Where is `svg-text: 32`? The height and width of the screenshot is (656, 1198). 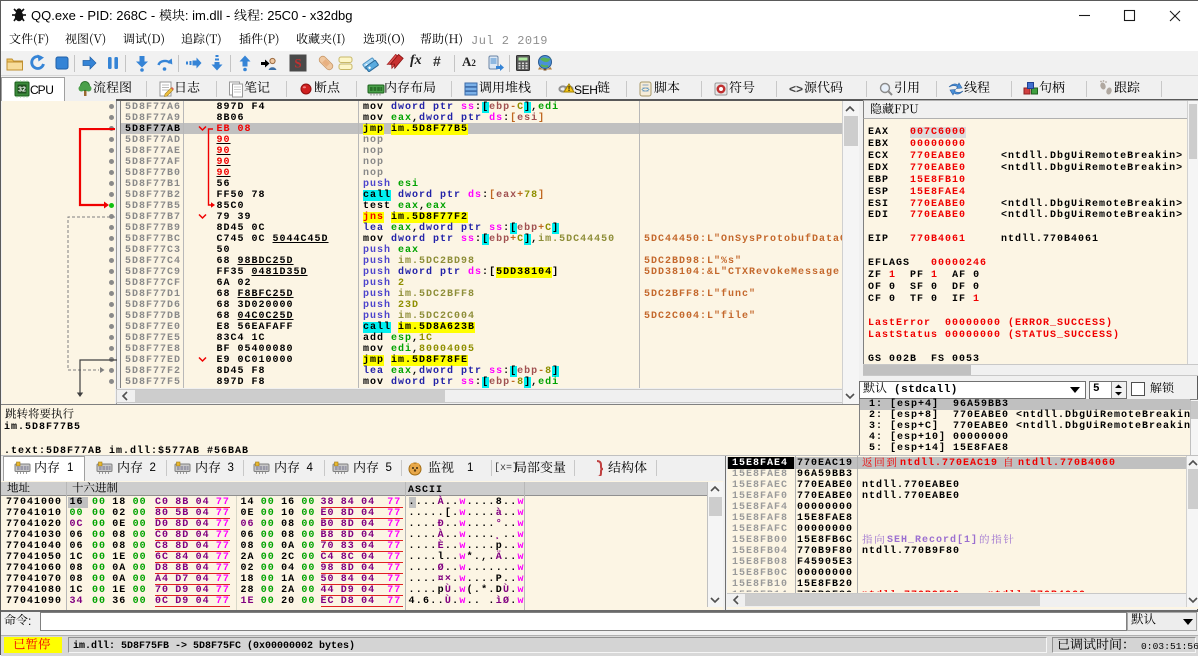
svg-text: 32 is located at coordinates (22, 90).